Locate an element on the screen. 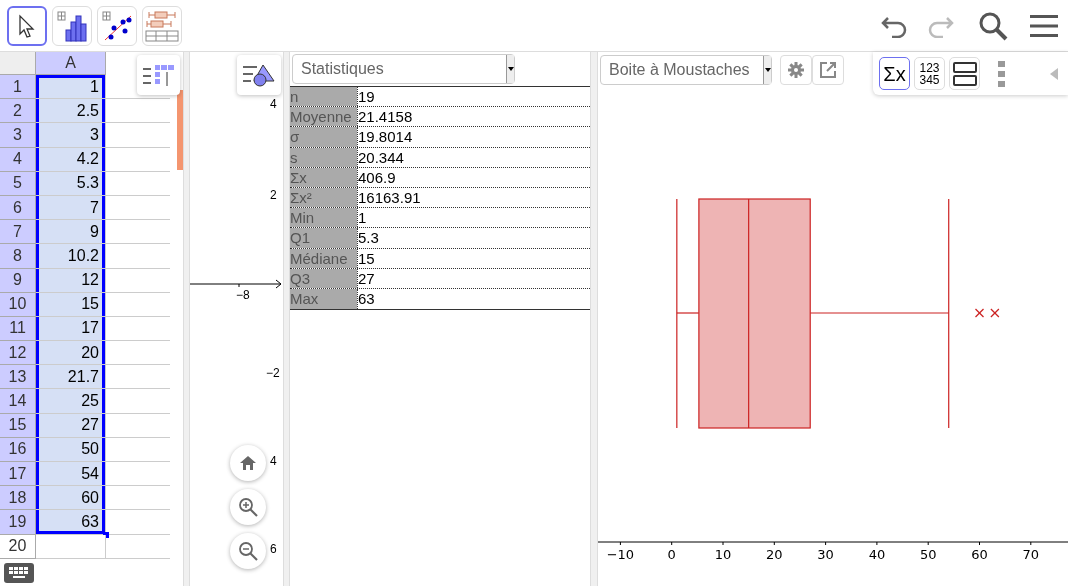 Image resolution: width=1068 pixels, height=586 pixels. column-header: A is located at coordinates (71, 63).